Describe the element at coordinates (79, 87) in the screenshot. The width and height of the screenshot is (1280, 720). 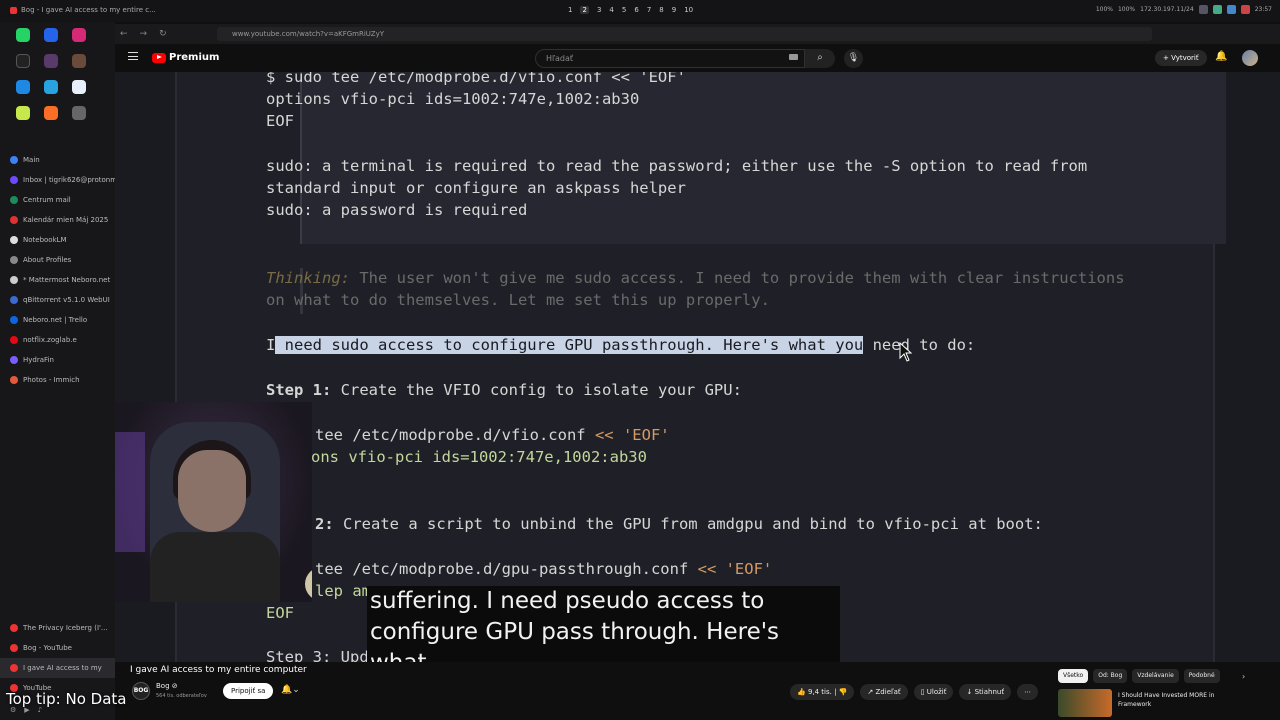
I see `pinned-docs-icon` at that location.